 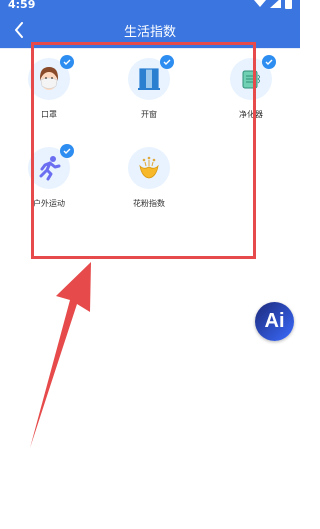 What do you see at coordinates (149, 32) in the screenshot?
I see `page-title: 生活指数` at bounding box center [149, 32].